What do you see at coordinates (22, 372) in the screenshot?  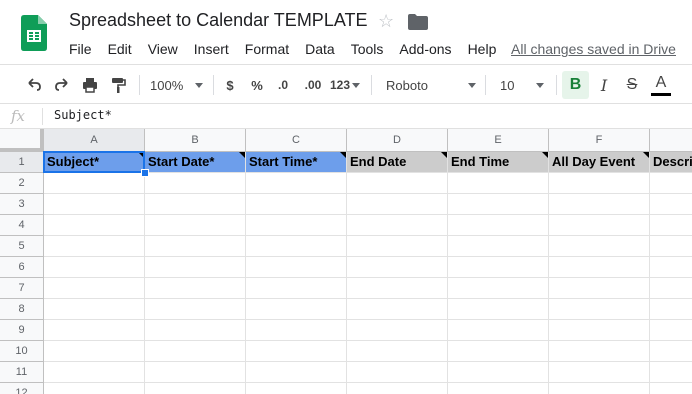 I see `row-header-11: 11` at bounding box center [22, 372].